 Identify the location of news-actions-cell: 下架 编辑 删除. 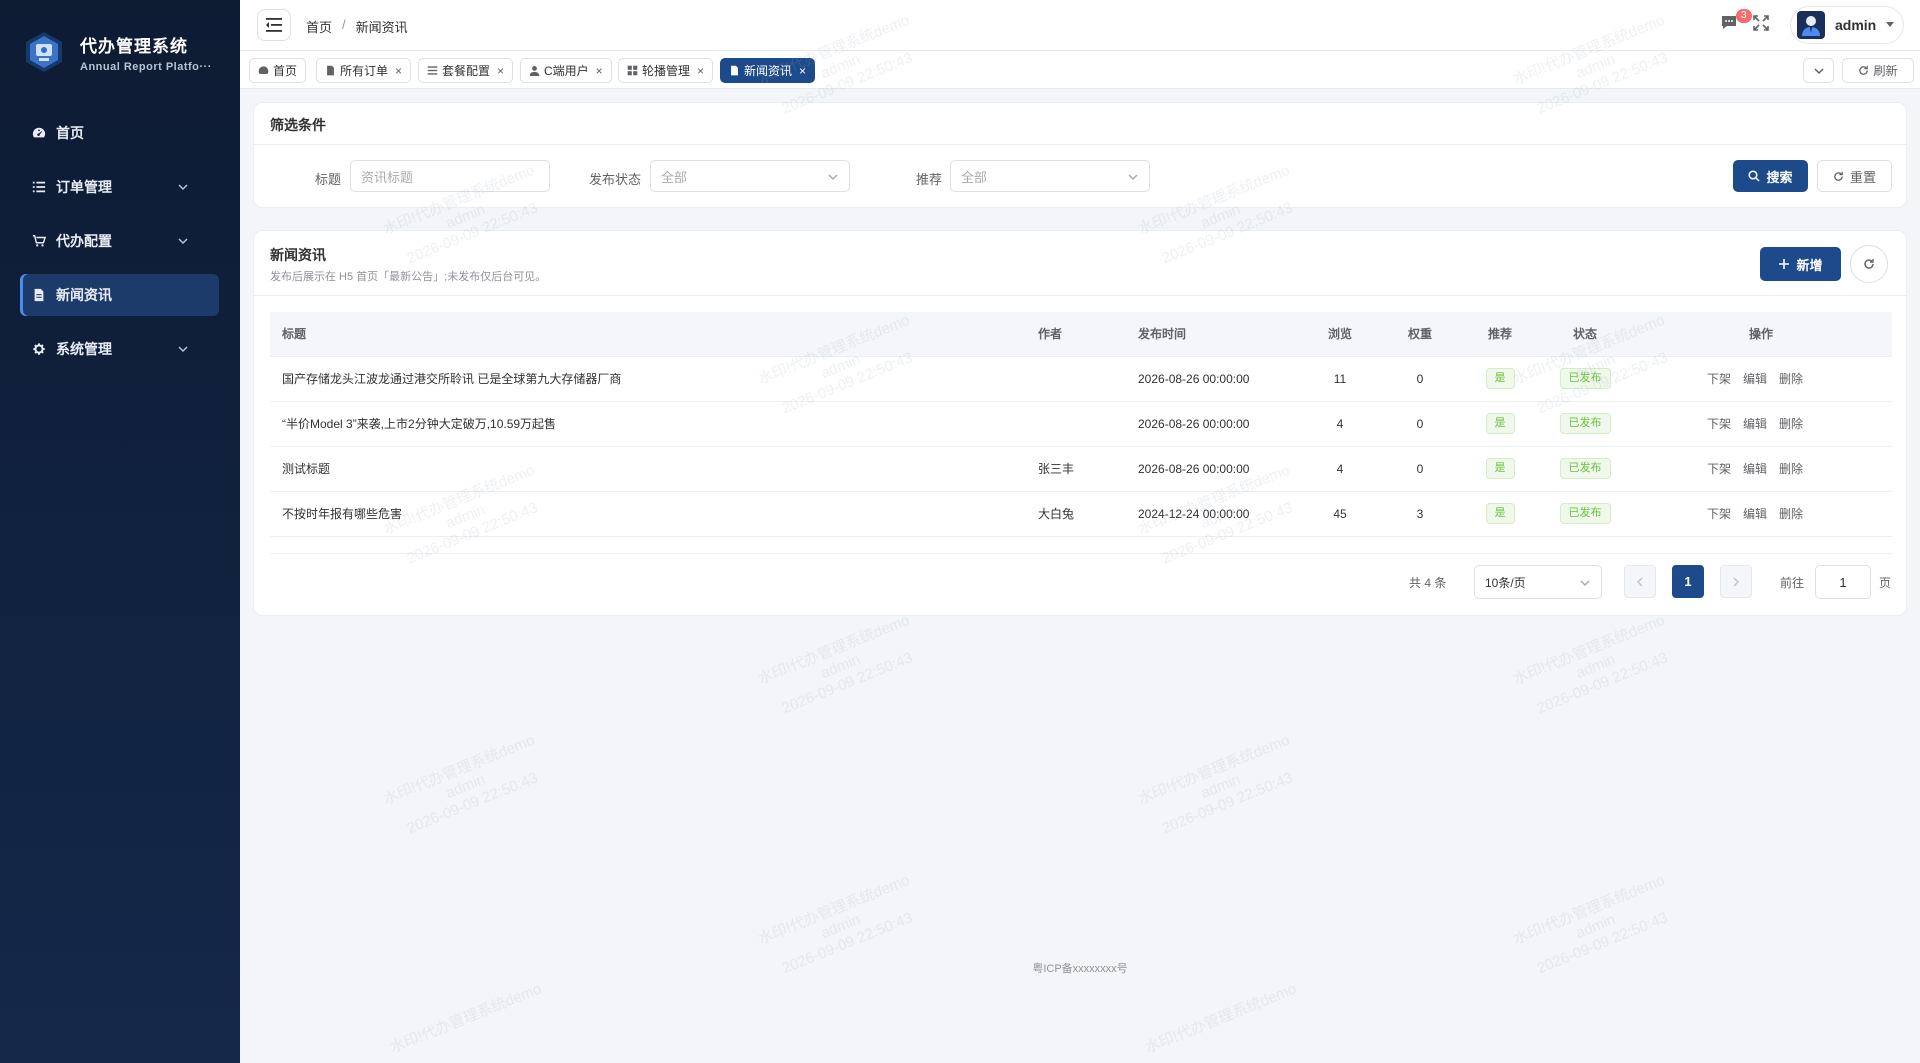
(1761, 514).